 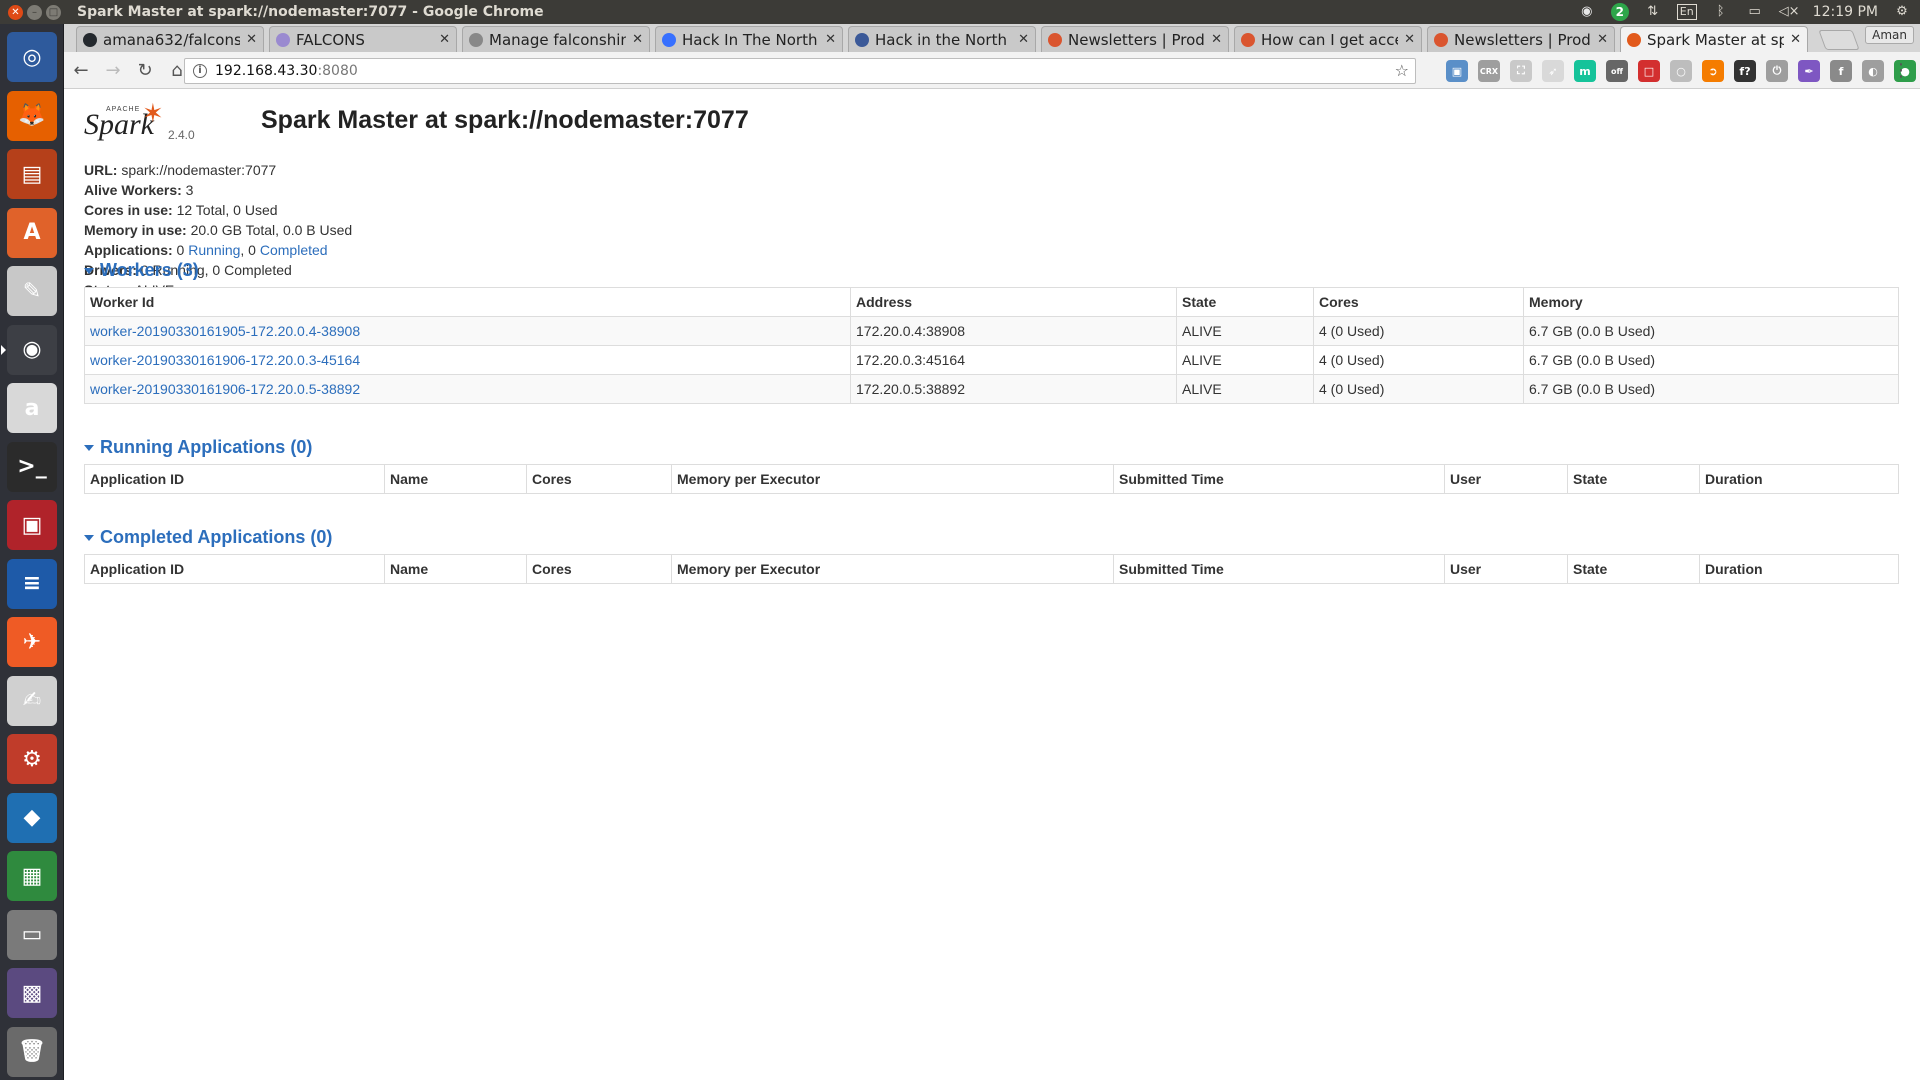 I want to click on worker-id-link: worker-20190330161906-172.20.0.5-38892, so click(x=225, y=389).